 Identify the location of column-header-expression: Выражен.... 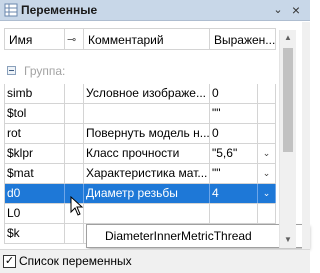
(243, 39).